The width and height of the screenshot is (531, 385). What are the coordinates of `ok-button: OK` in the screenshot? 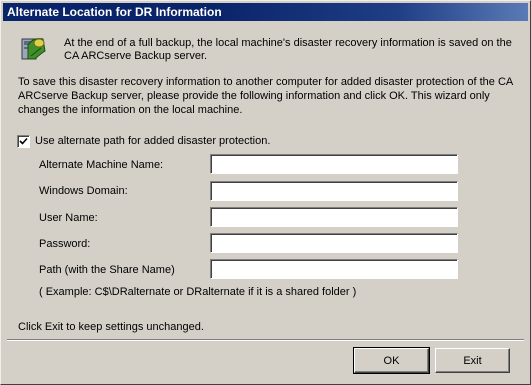 It's located at (391, 360).